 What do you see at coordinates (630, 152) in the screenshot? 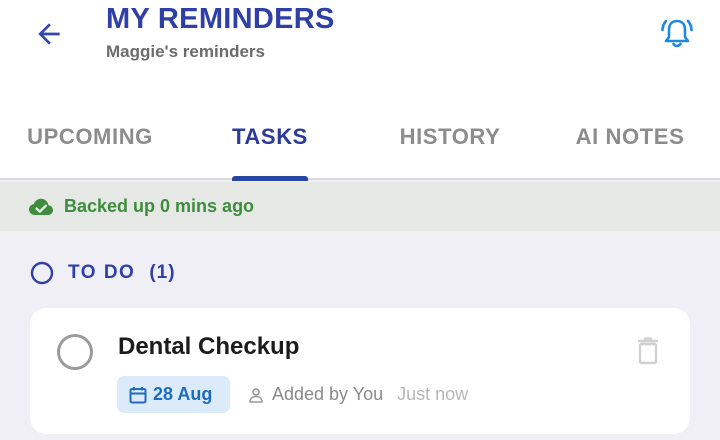
I see `tab-ai-notes: AI NOTES` at bounding box center [630, 152].